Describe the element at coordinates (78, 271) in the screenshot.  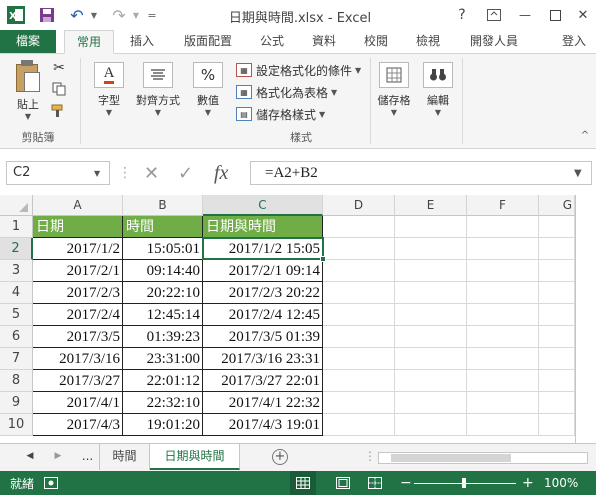
I see `table-cell: 2017/2/1` at that location.